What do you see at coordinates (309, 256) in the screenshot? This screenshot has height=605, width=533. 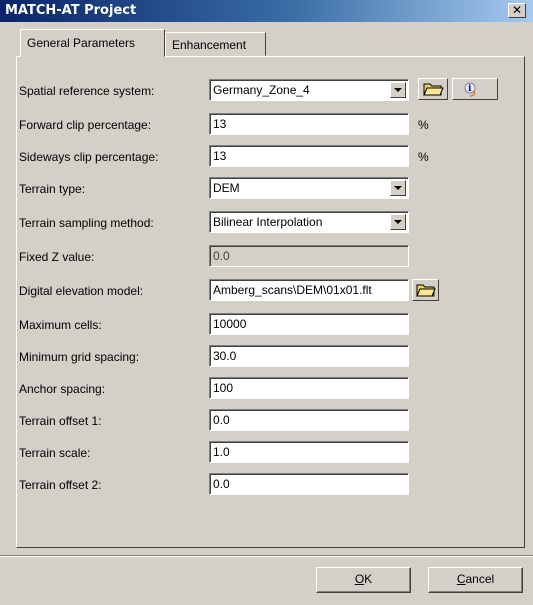 I see `fixed-z-input: 0.0` at bounding box center [309, 256].